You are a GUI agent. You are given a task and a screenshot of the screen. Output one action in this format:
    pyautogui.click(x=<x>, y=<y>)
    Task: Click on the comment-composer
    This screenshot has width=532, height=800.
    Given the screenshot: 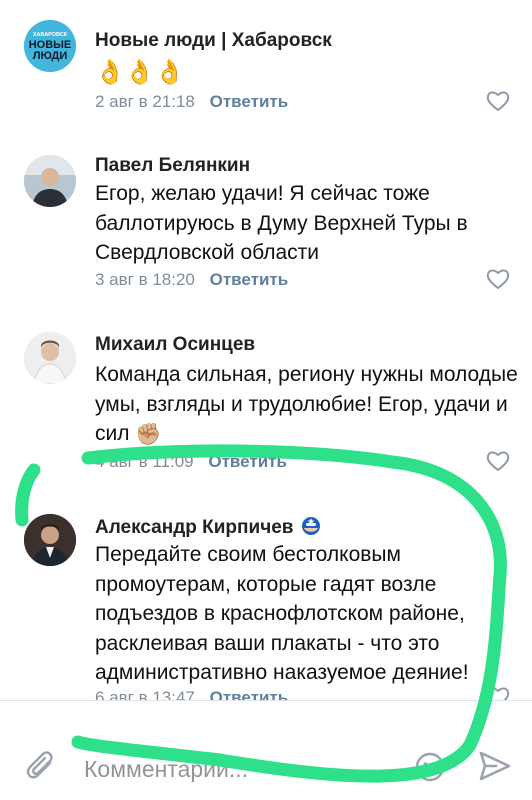 What is the action you would take?
    pyautogui.click(x=266, y=750)
    